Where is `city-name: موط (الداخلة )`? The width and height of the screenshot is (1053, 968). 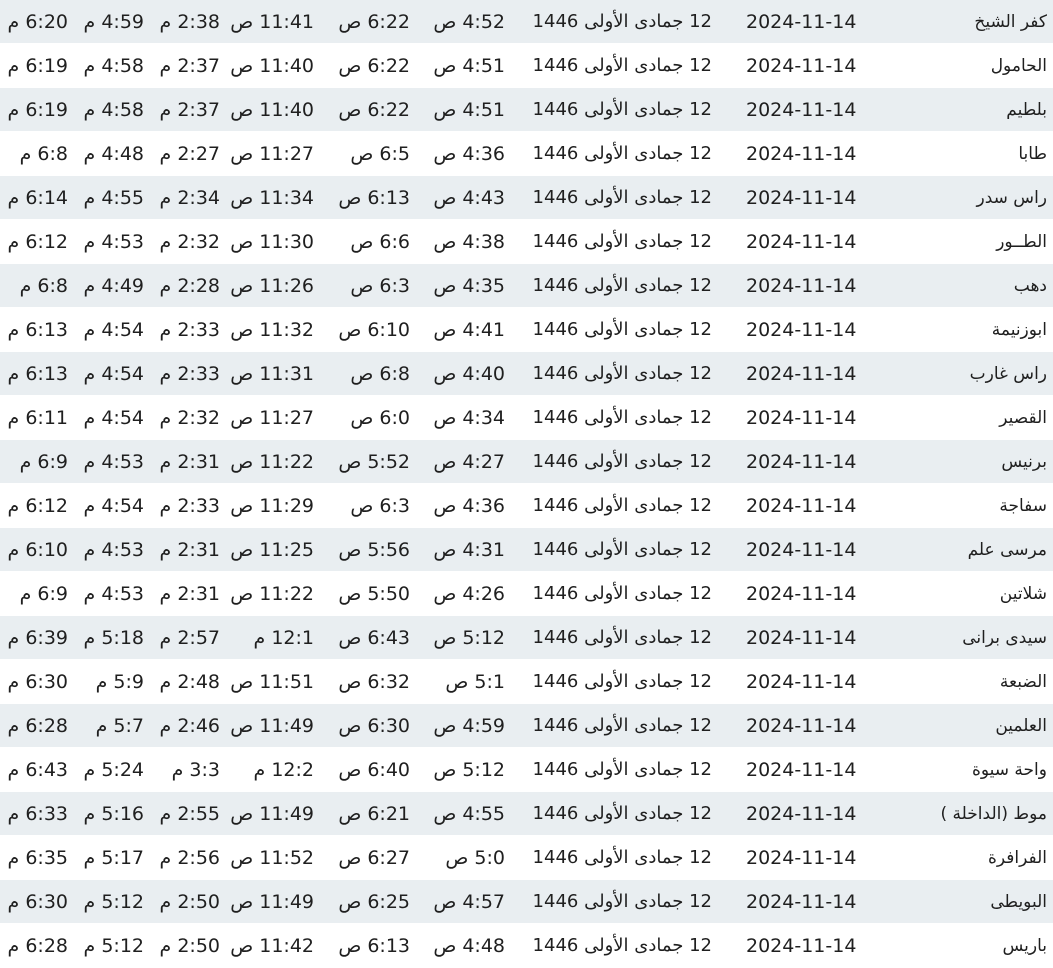 city-name: موط (الداخلة ) is located at coordinates (993, 814).